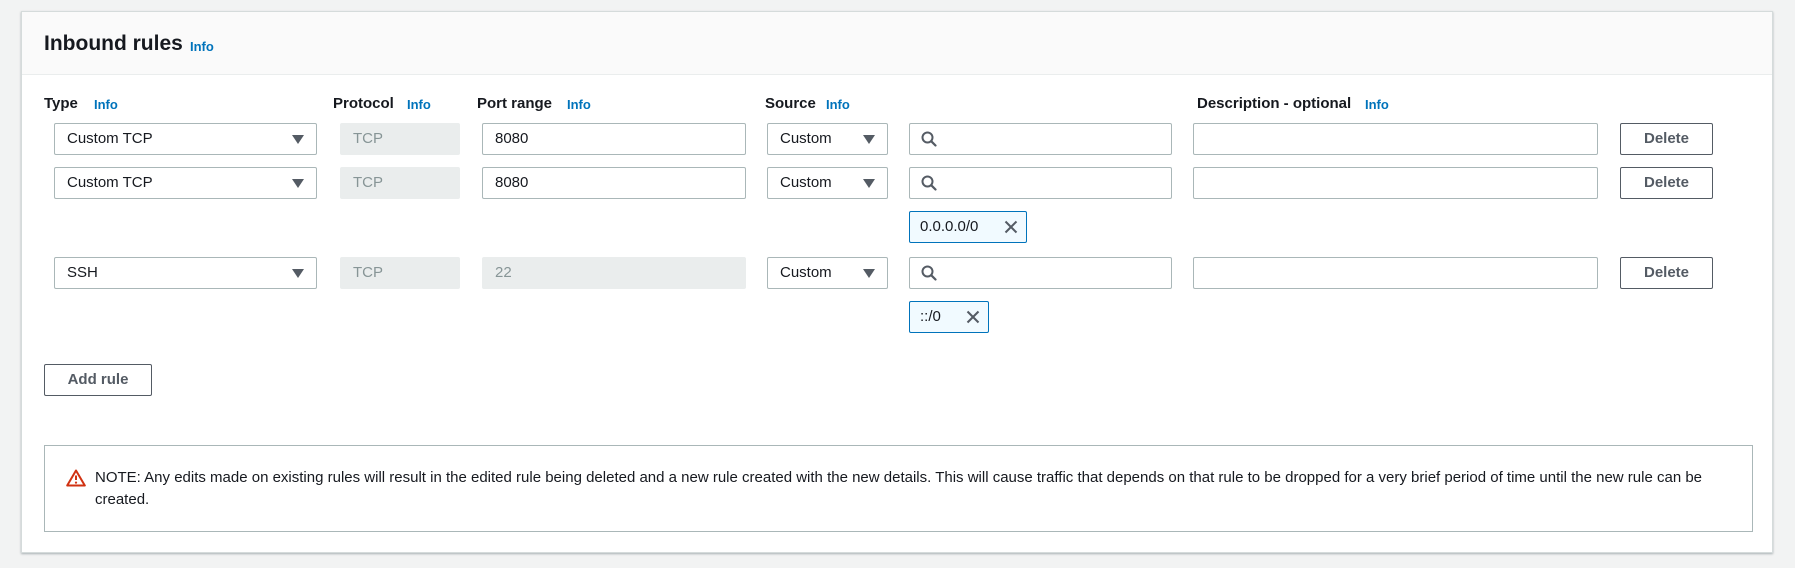 This screenshot has height=568, width=1795. What do you see at coordinates (930, 316) in the screenshot?
I see `cidr-token-label: ::/0` at bounding box center [930, 316].